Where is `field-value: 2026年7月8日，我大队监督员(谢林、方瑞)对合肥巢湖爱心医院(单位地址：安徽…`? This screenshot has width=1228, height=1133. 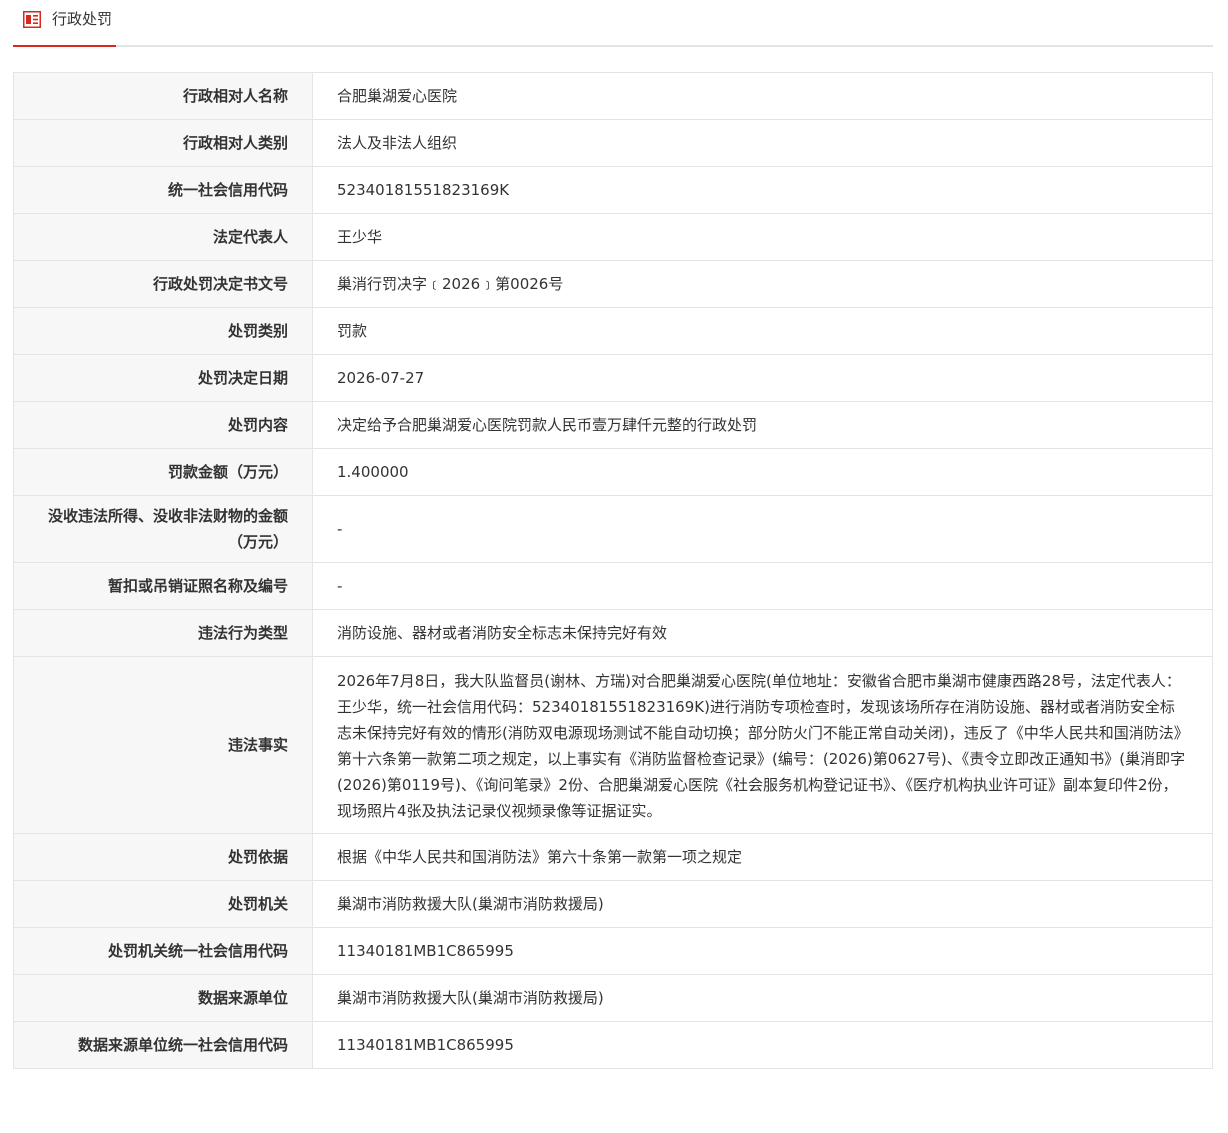 field-value: 2026年7月8日，我大队监督员(谢林、方瑞)对合肥巢湖爱心医院(单位地址：安徽… is located at coordinates (762, 745).